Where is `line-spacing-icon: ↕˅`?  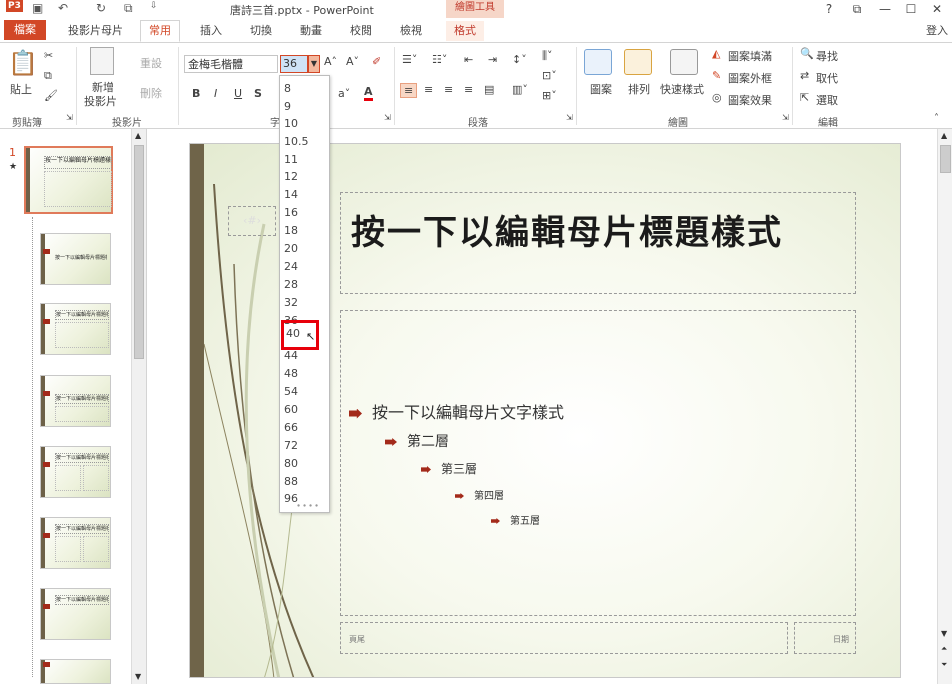
line-spacing-icon: ↕˅ is located at coordinates (519, 59).